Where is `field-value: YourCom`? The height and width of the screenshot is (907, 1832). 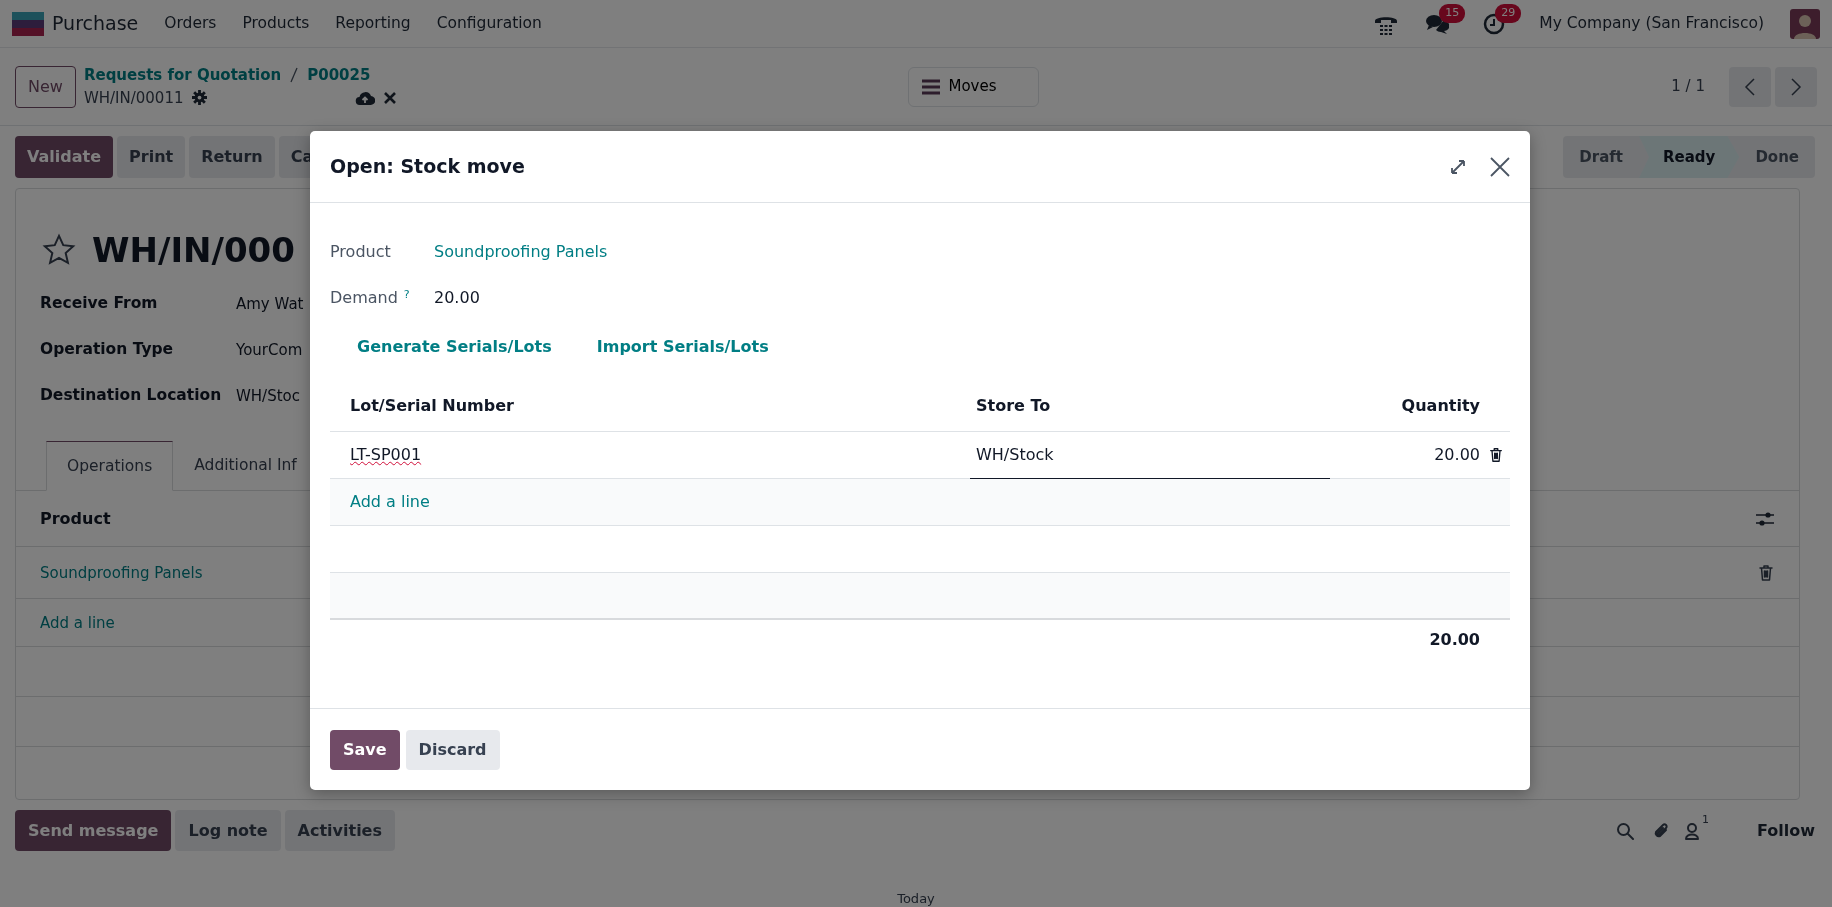 field-value: YourCom is located at coordinates (269, 350).